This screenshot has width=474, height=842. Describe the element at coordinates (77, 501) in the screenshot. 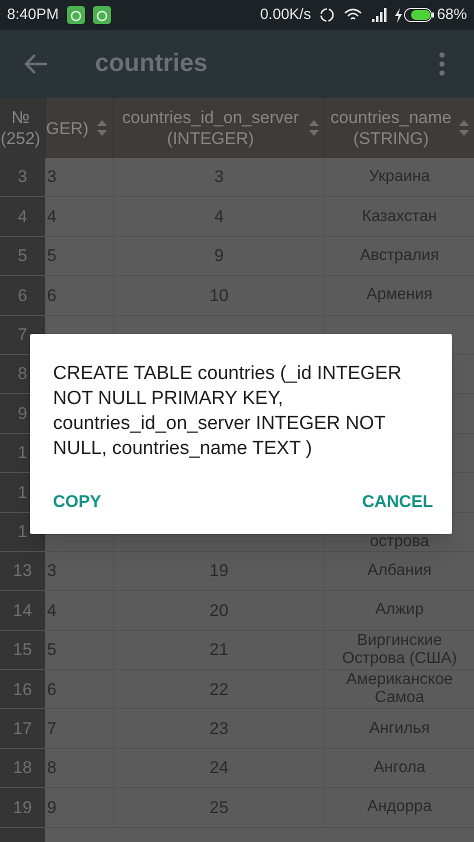

I see `copy-button: COPY` at that location.